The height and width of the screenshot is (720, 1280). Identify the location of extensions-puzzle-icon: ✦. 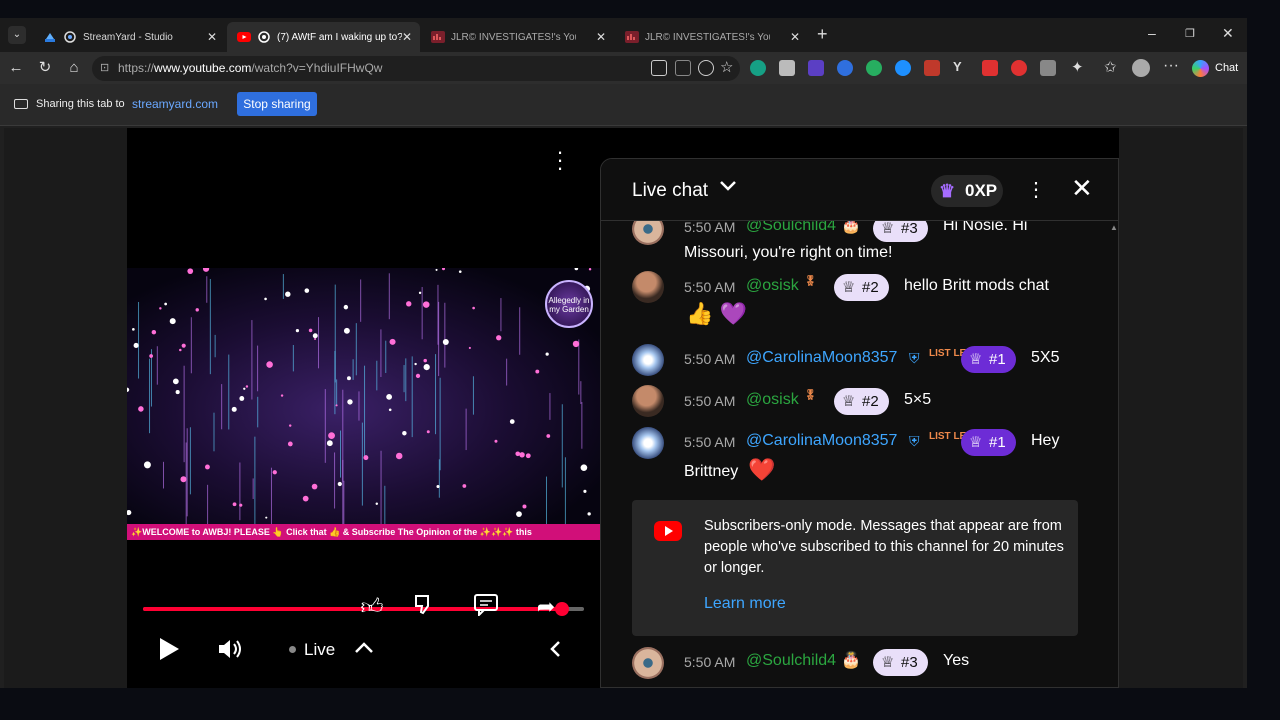
(1077, 67).